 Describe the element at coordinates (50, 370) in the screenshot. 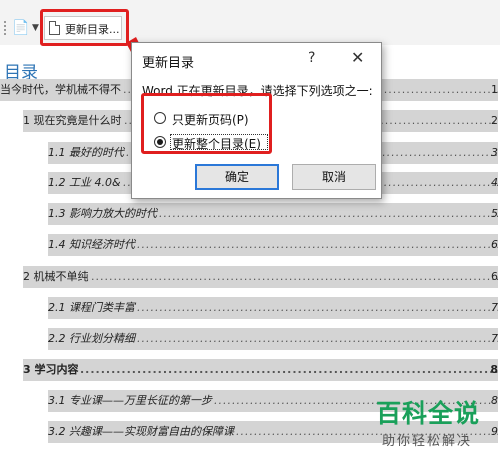

I see `toc-entry-text: 3 学习内容` at that location.